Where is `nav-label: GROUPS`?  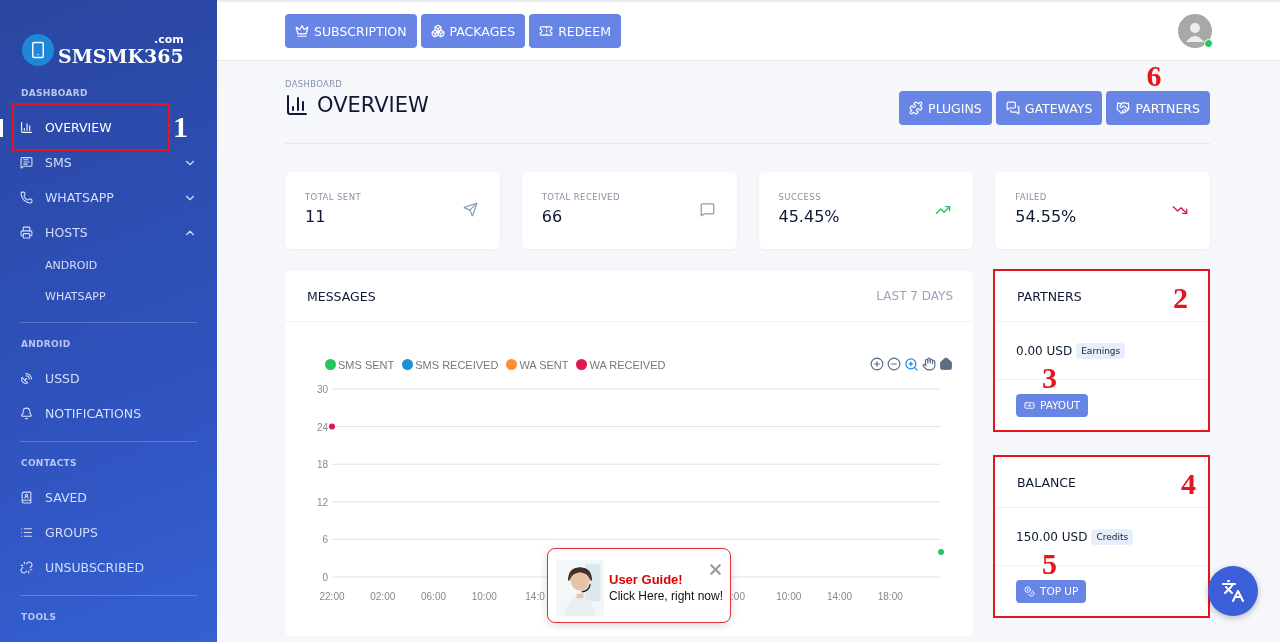
nav-label: GROUPS is located at coordinates (71, 532).